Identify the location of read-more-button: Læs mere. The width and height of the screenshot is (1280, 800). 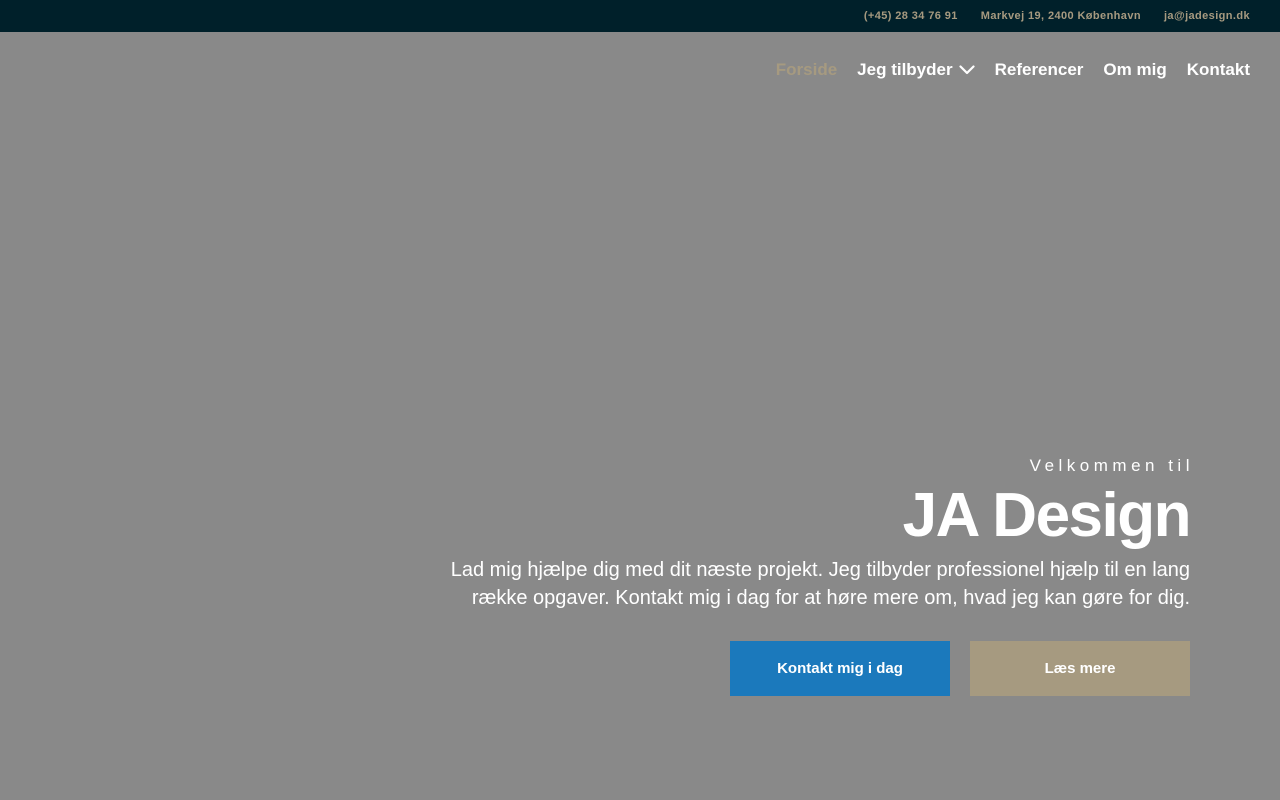
(1080, 668).